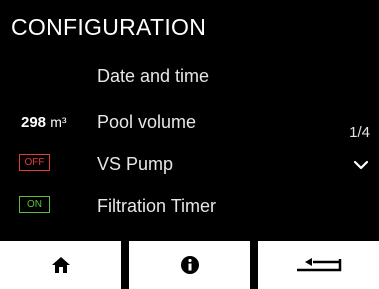 This screenshot has width=379, height=289. What do you see at coordinates (34, 204) in the screenshot?
I see `status-badge-on: ON` at bounding box center [34, 204].